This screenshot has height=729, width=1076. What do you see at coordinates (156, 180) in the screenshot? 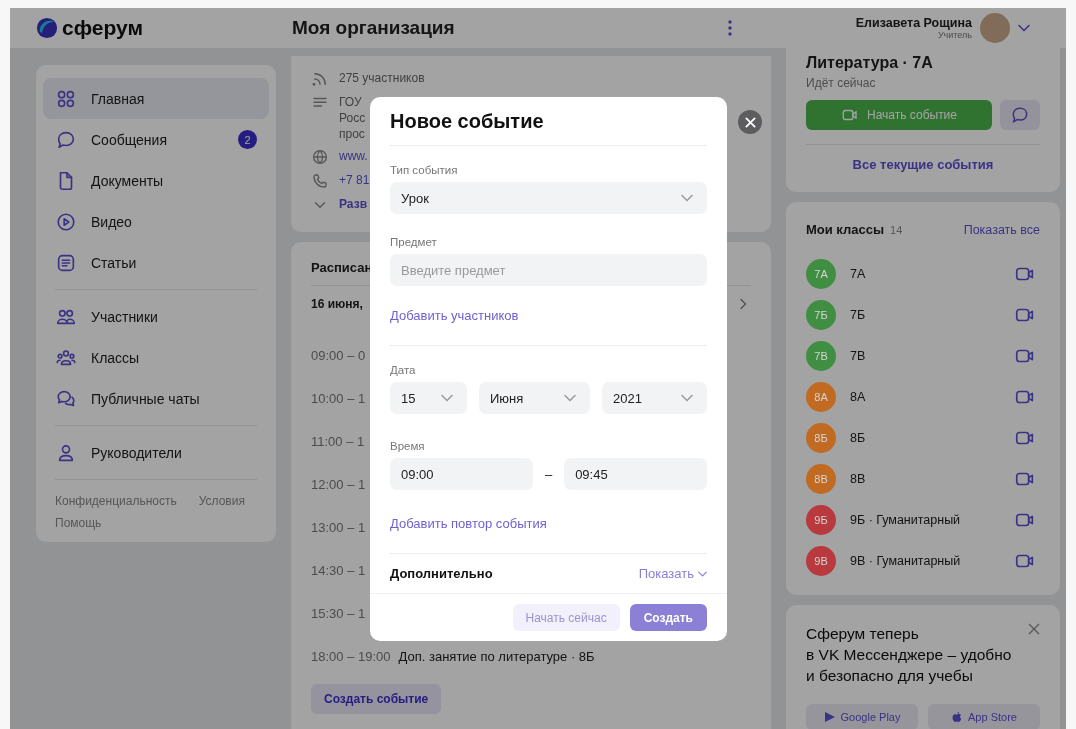
I see `sidebar-item: Документы` at bounding box center [156, 180].